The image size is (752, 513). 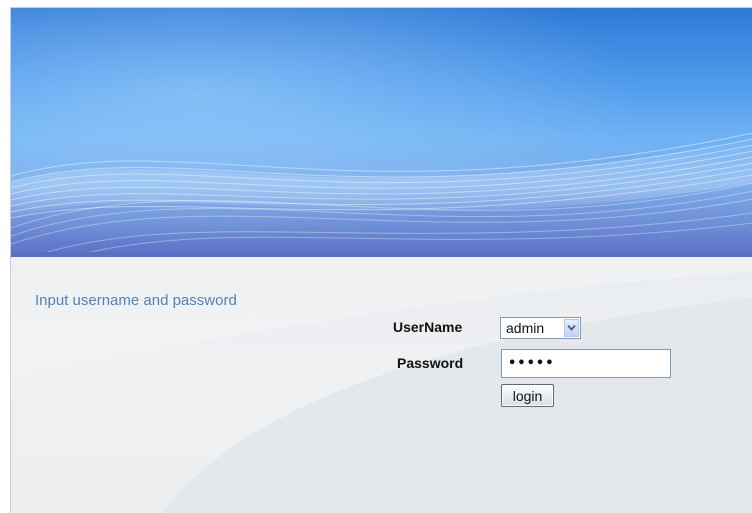 What do you see at coordinates (527, 395) in the screenshot?
I see `login-button: login` at bounding box center [527, 395].